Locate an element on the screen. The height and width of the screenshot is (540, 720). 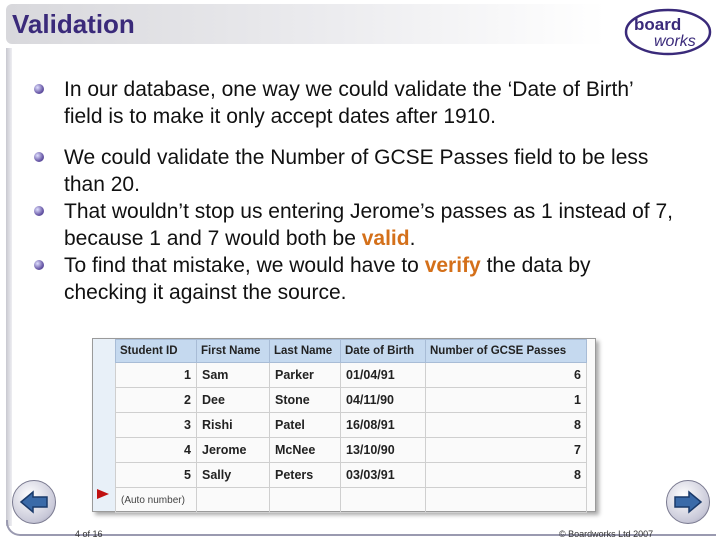
cell-first-name: Jerome is located at coordinates (233, 450).